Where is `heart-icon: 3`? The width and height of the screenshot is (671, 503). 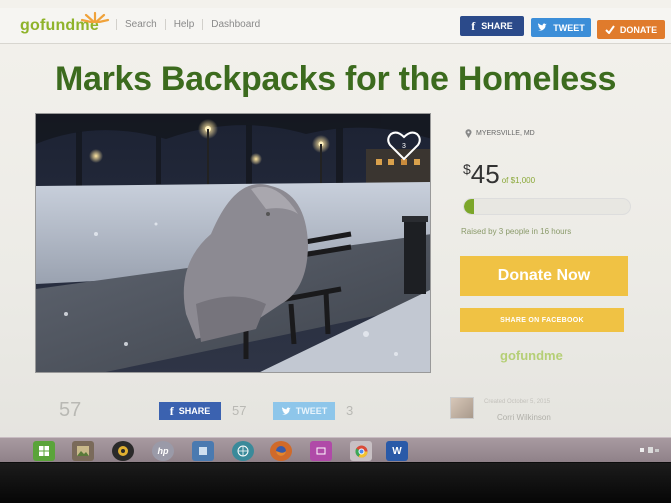 heart-icon: 3 is located at coordinates (404, 146).